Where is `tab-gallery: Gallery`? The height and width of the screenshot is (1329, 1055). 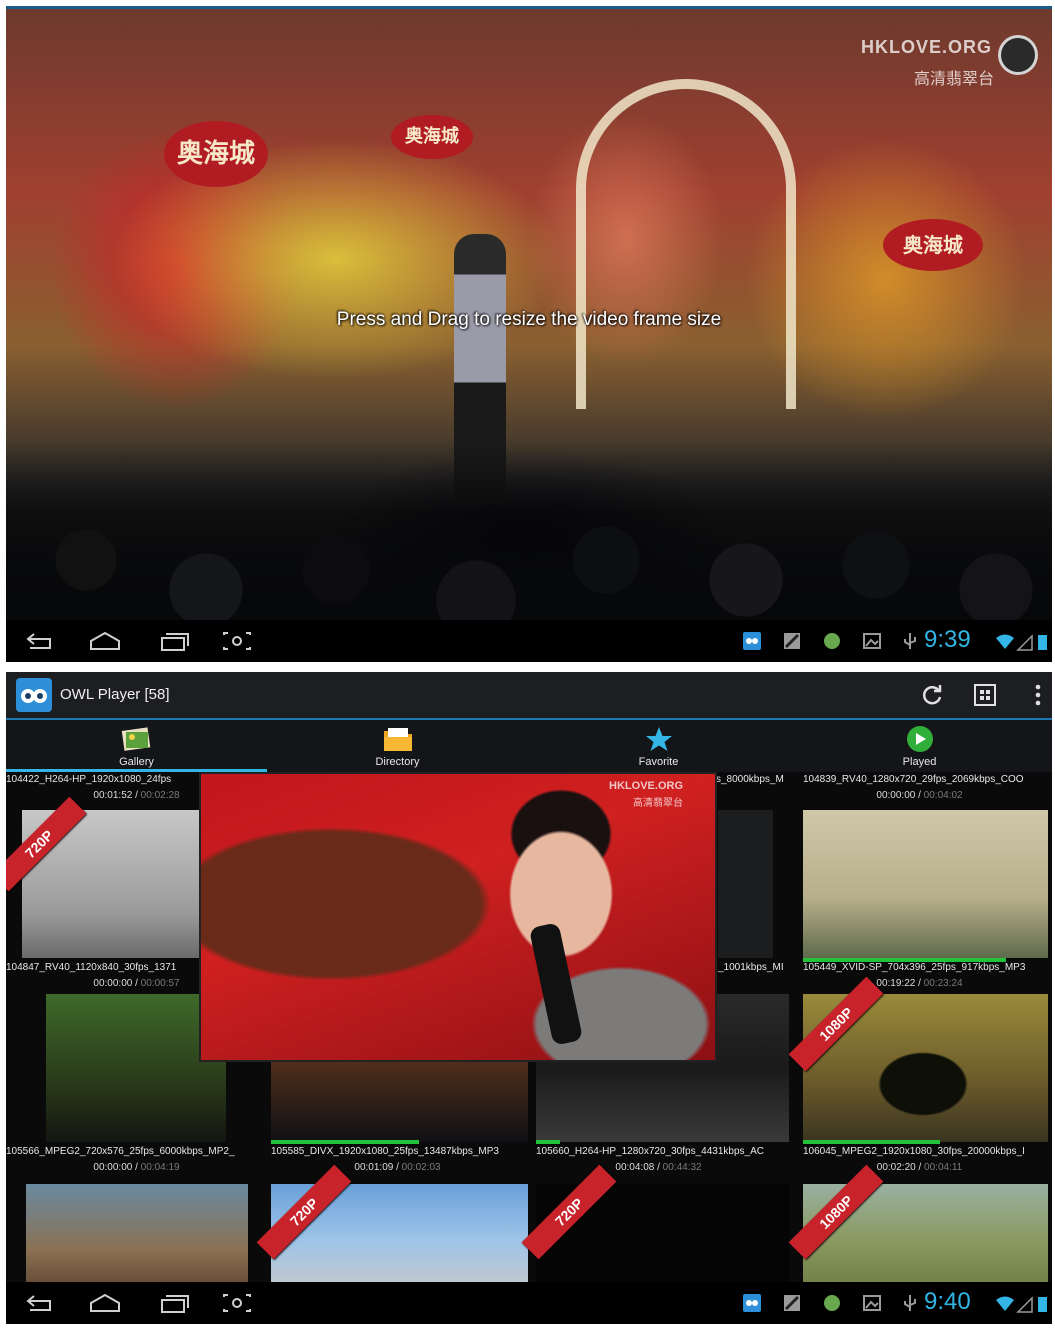
tab-gallery: Gallery is located at coordinates (136, 746).